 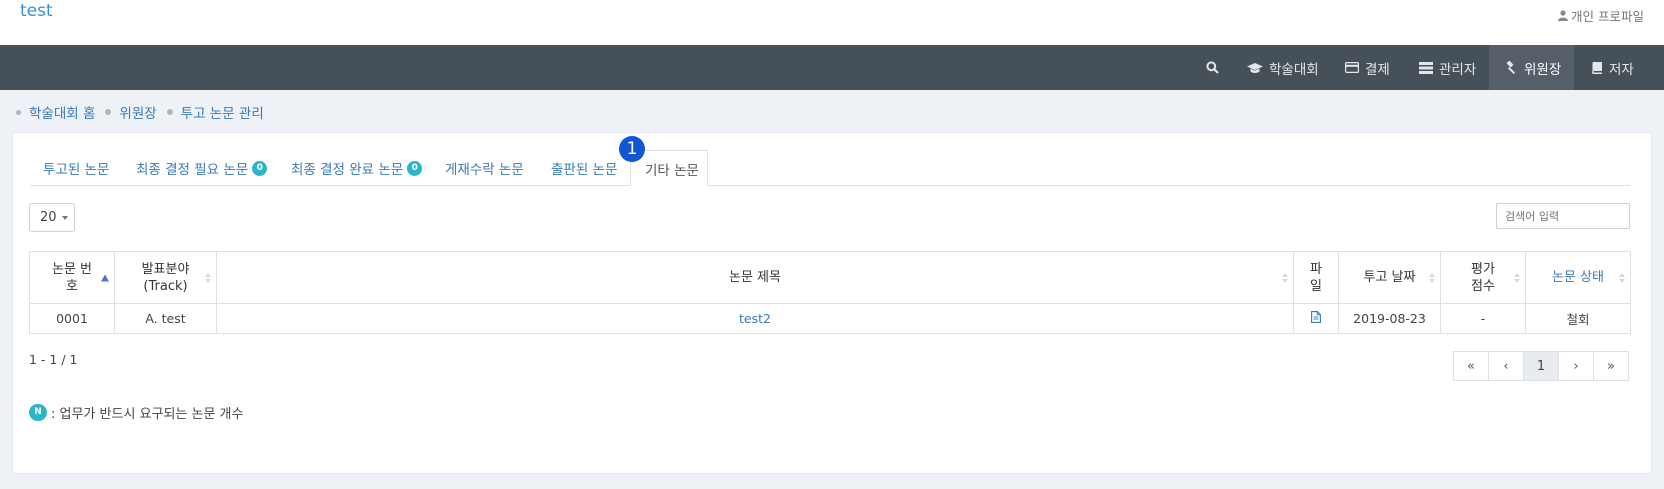 I want to click on nav-item-payment: 결제, so click(x=1367, y=67).